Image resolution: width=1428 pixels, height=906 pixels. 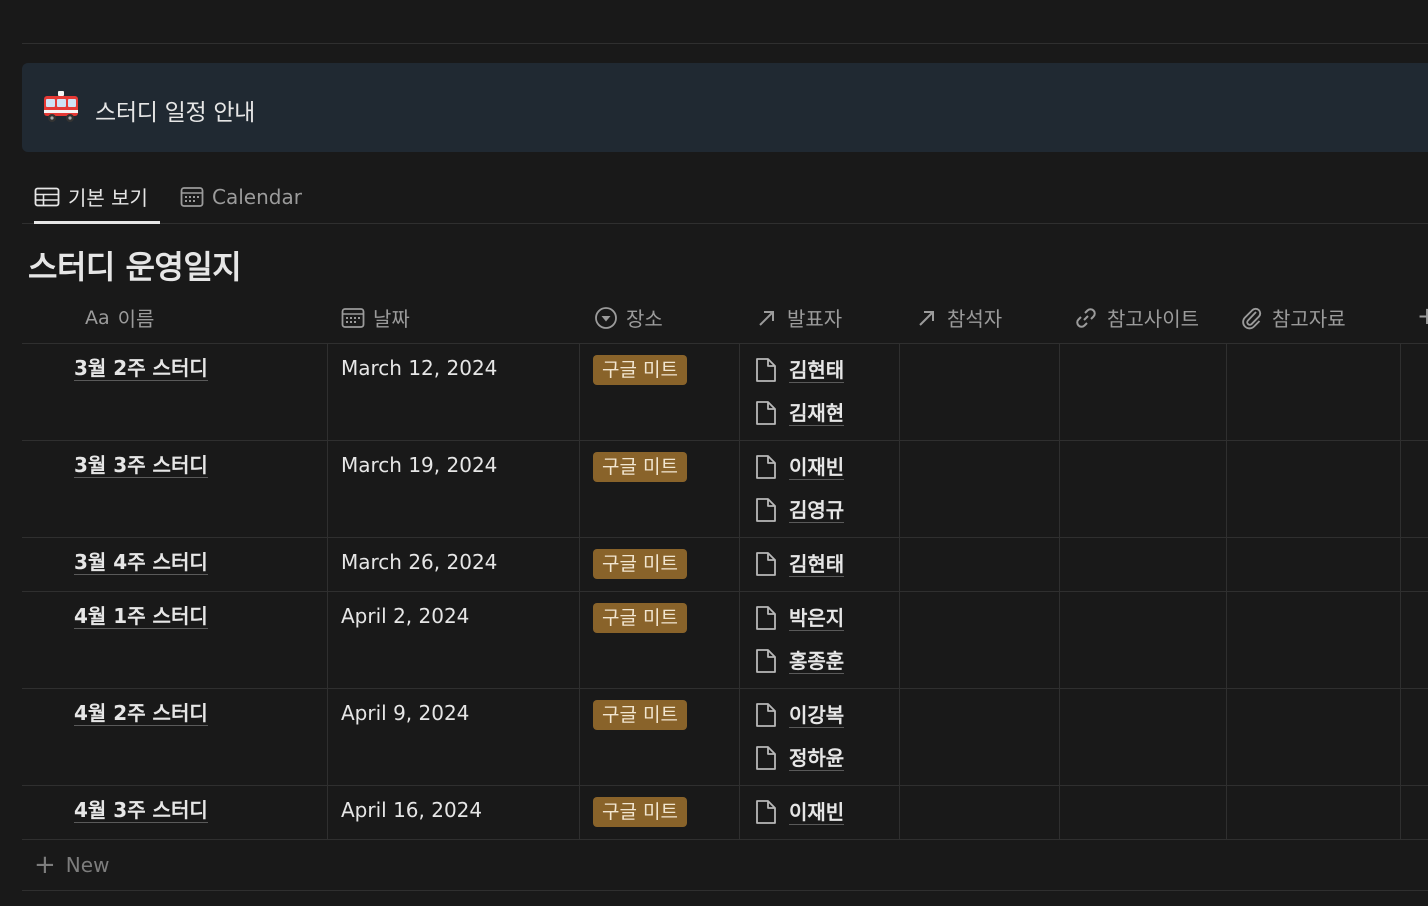 What do you see at coordinates (419, 465) in the screenshot?
I see `row-date: March 19, 2024` at bounding box center [419, 465].